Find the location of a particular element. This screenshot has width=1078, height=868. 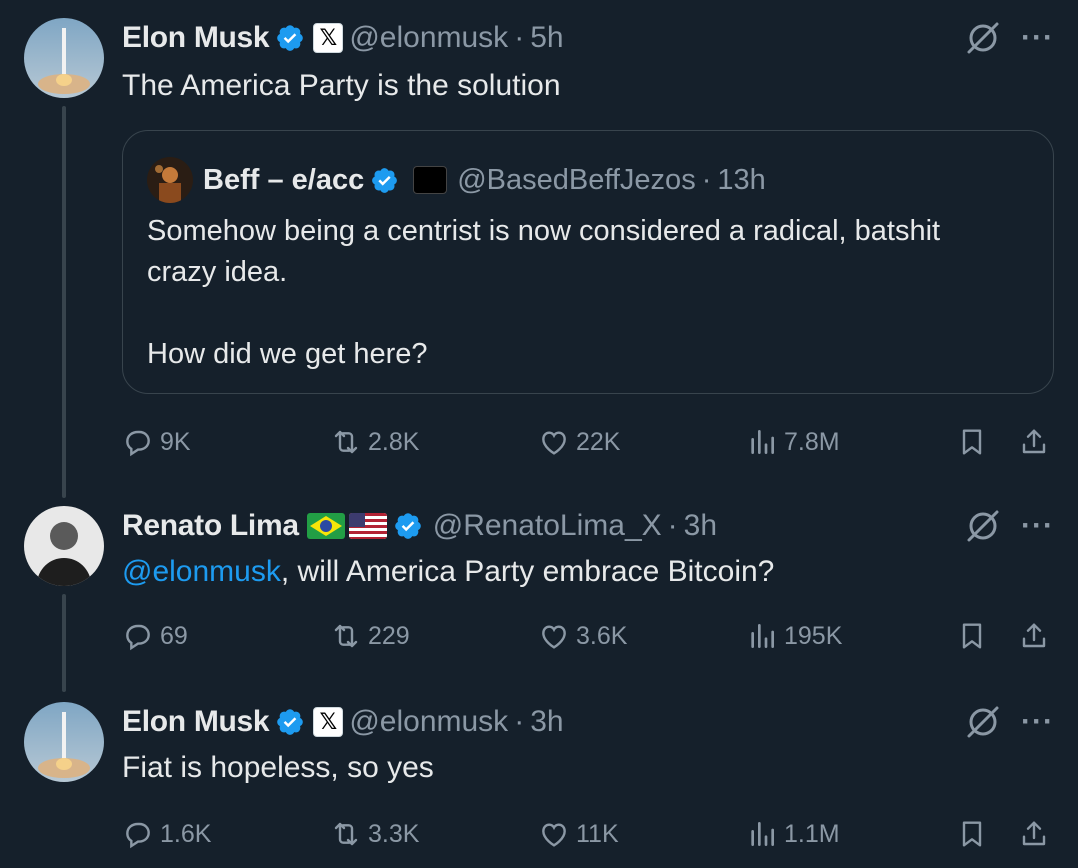

quote-line: crazy idea. is located at coordinates (217, 272).